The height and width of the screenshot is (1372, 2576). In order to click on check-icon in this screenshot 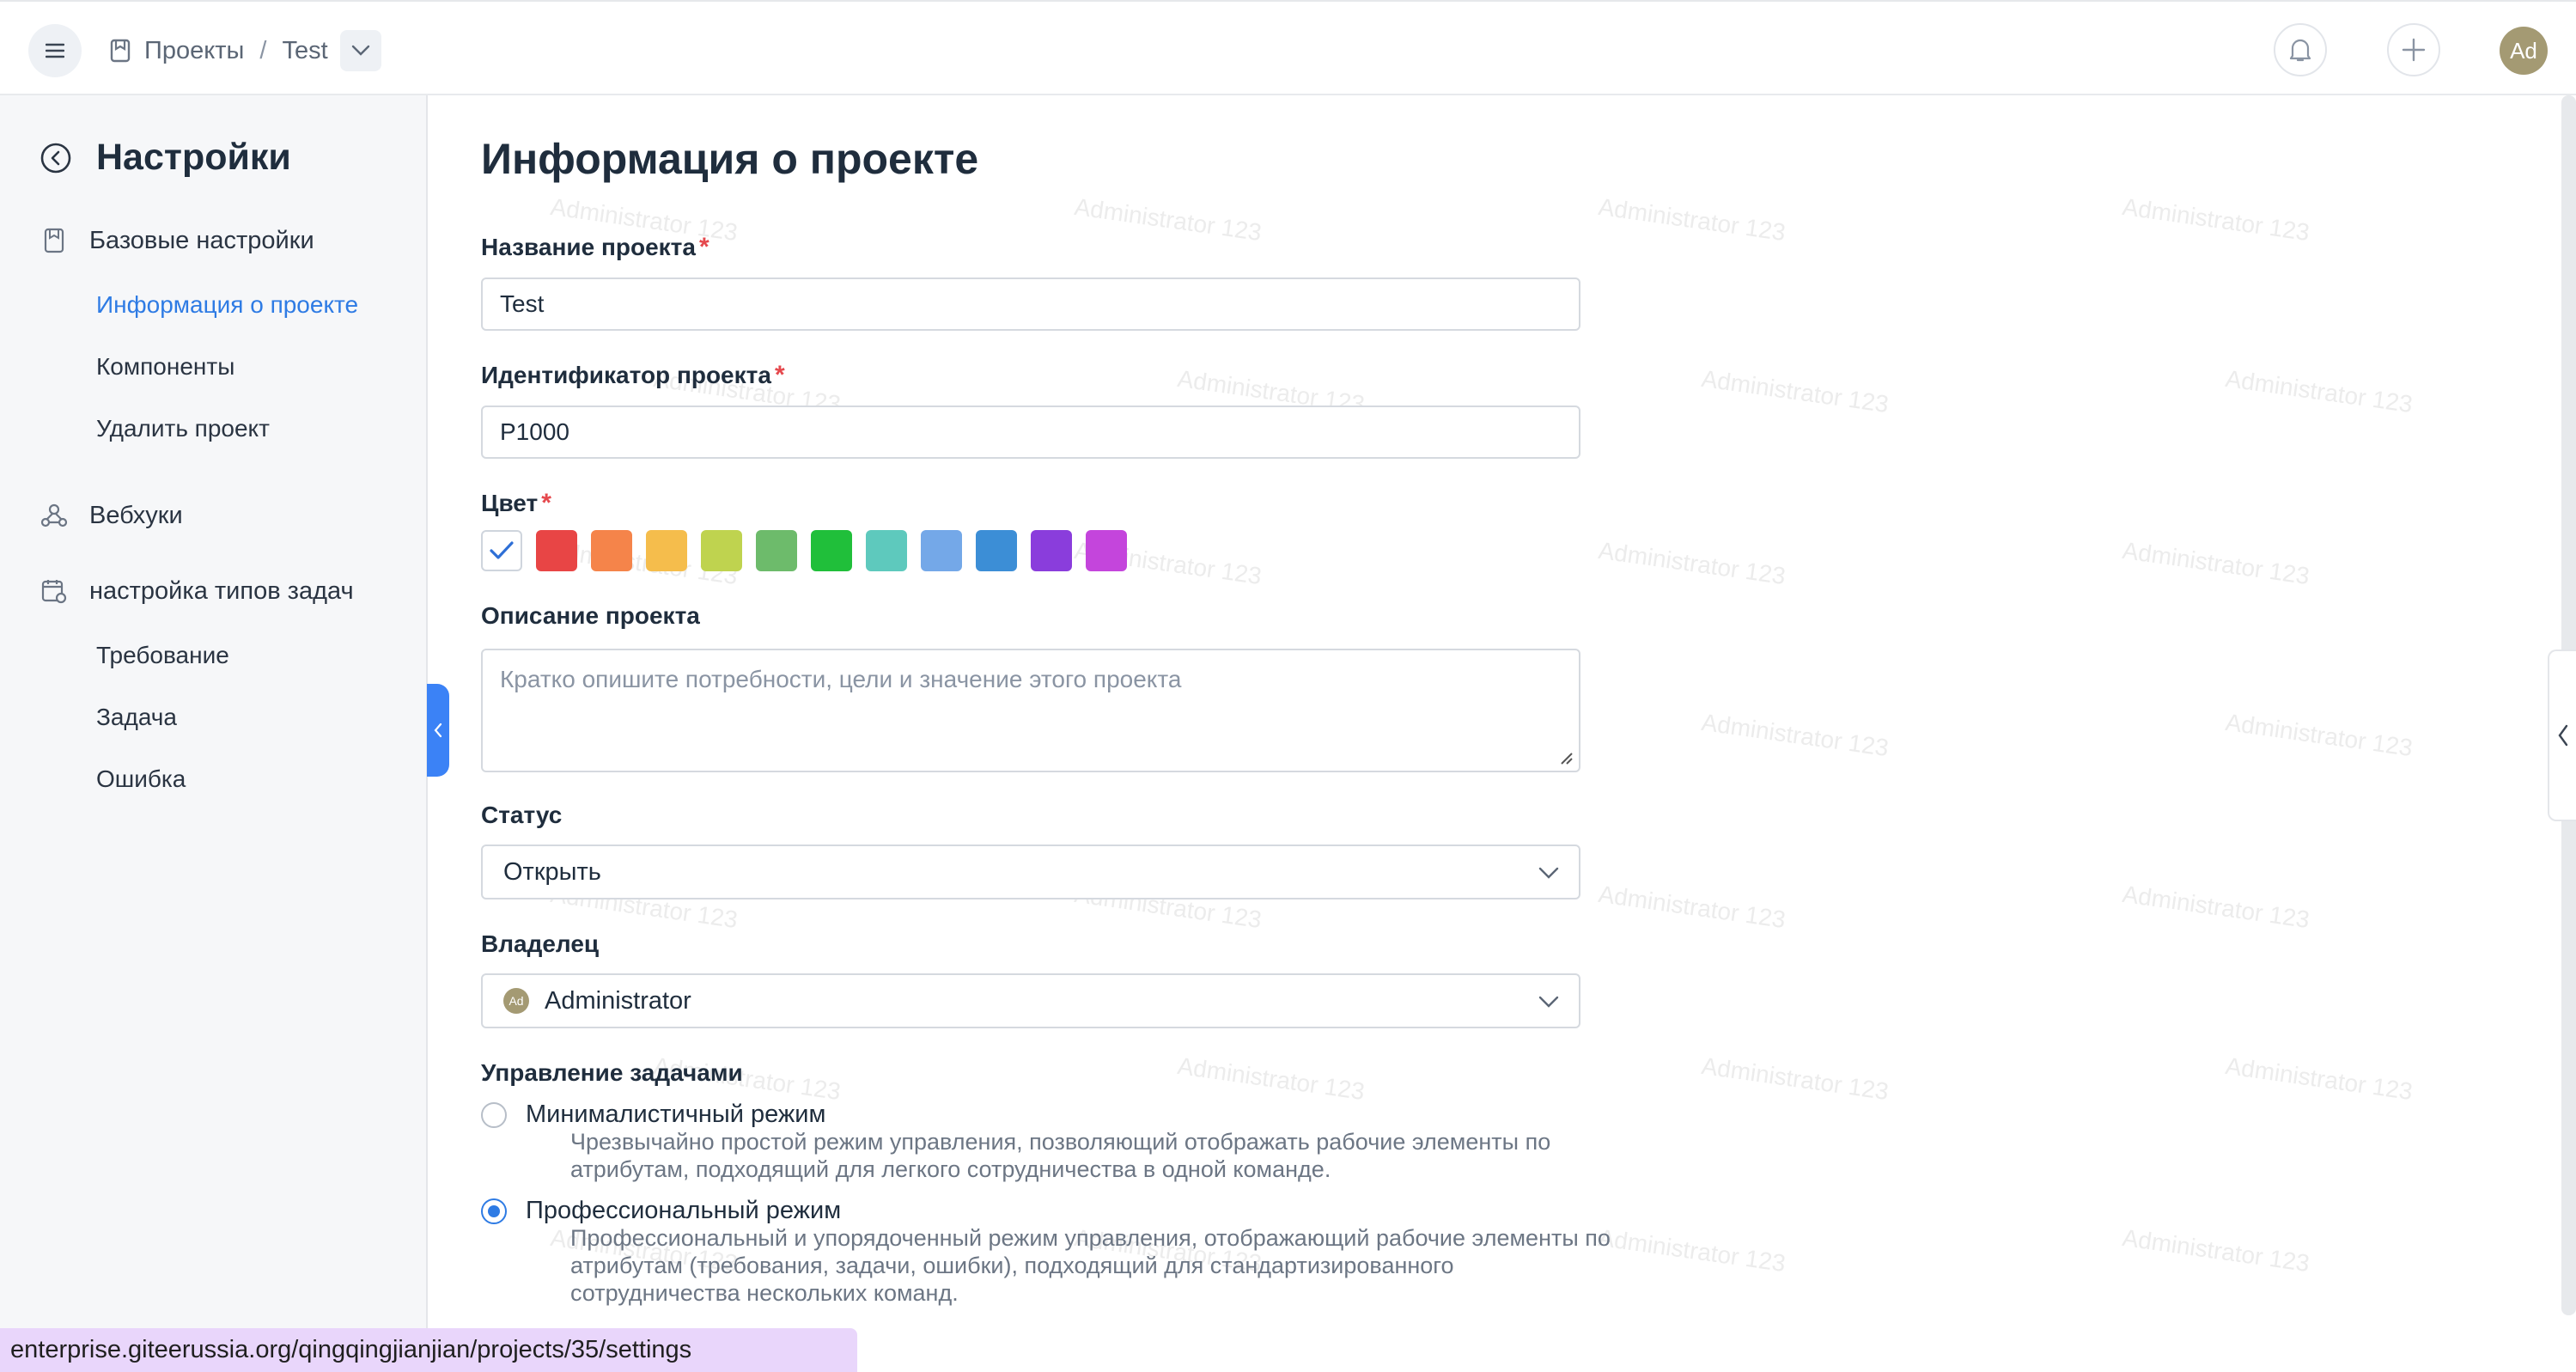, I will do `click(502, 550)`.